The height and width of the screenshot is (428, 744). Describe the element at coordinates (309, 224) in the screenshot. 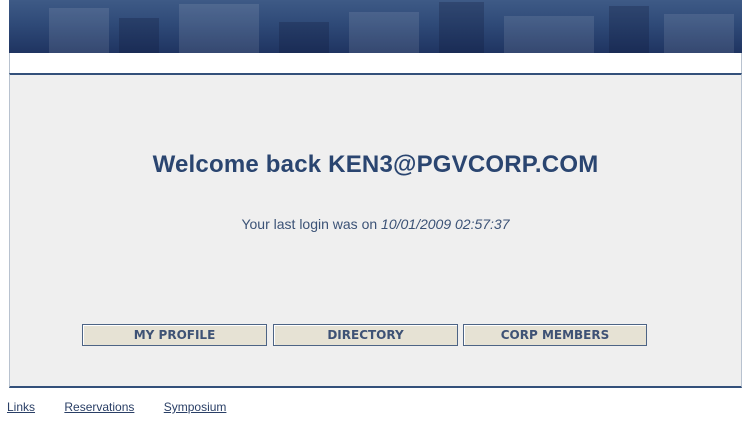

I see `last-login-label: Your last login was on` at that location.